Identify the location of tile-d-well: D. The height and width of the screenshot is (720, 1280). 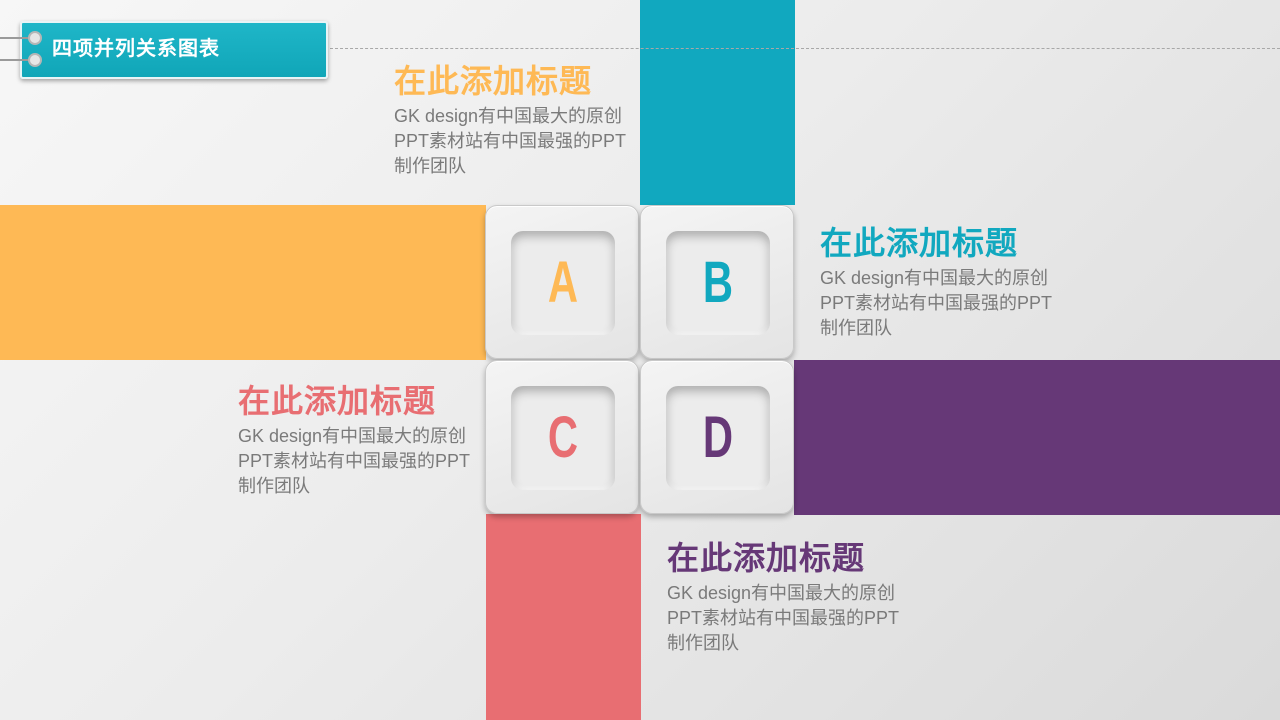
(718, 438).